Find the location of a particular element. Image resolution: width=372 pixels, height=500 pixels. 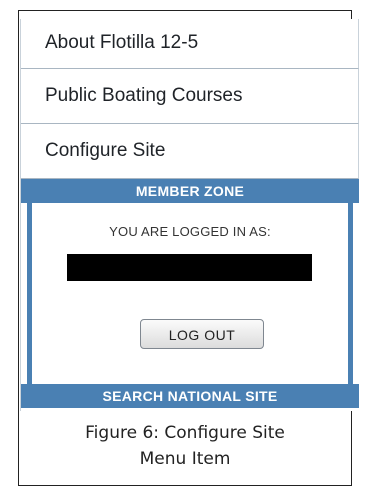

member-zone-header: MEMBER ZONE is located at coordinates (190, 191).